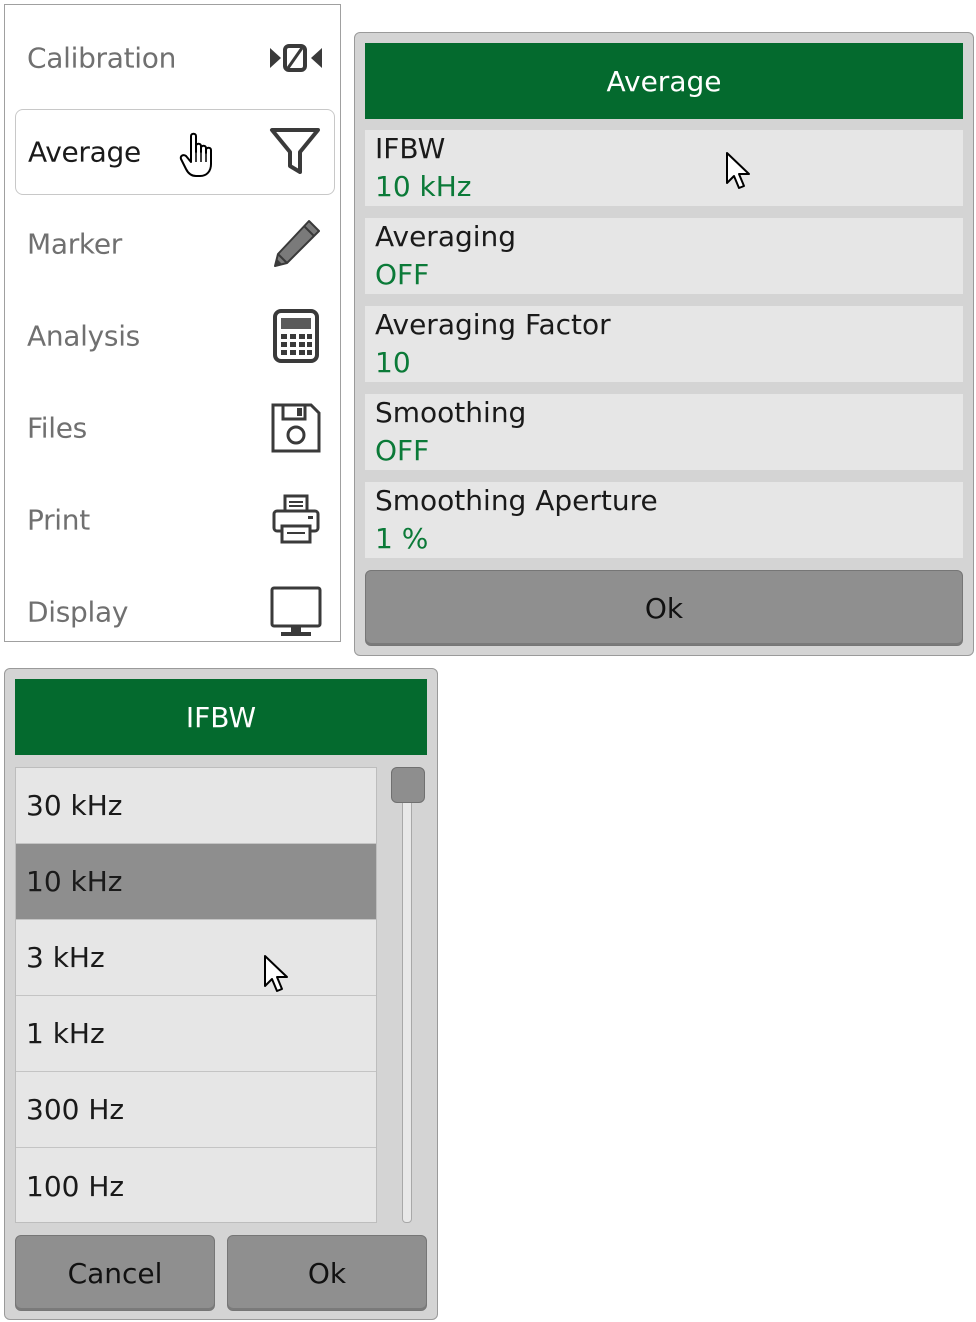  I want to click on menu-item-label: Marker, so click(74, 244).